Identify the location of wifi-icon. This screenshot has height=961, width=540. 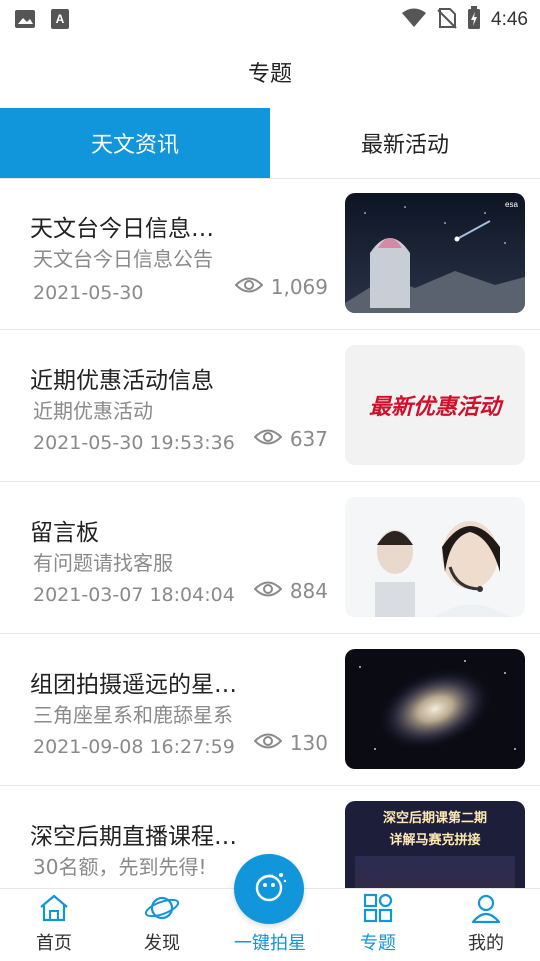
(414, 20).